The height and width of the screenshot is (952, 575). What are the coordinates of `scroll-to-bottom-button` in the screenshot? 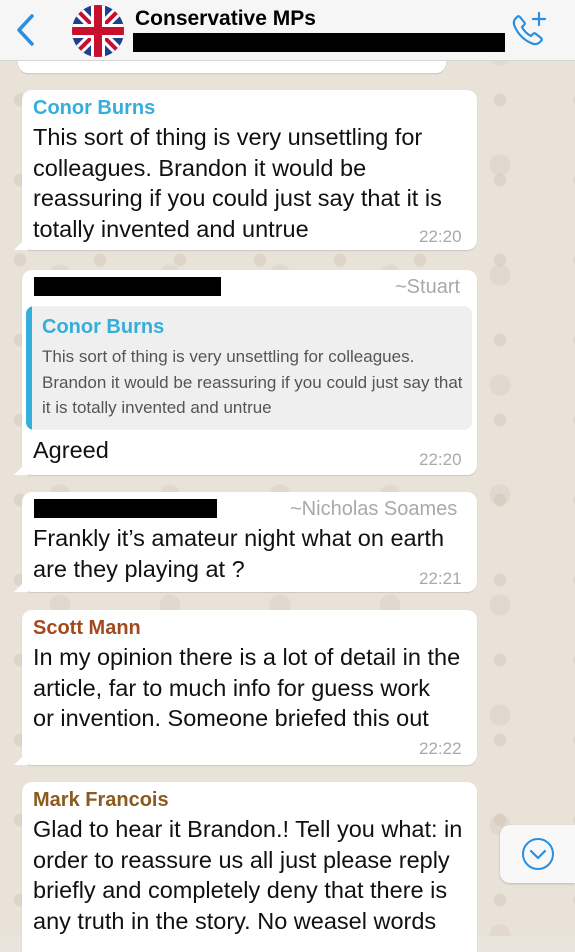 It's located at (537, 854).